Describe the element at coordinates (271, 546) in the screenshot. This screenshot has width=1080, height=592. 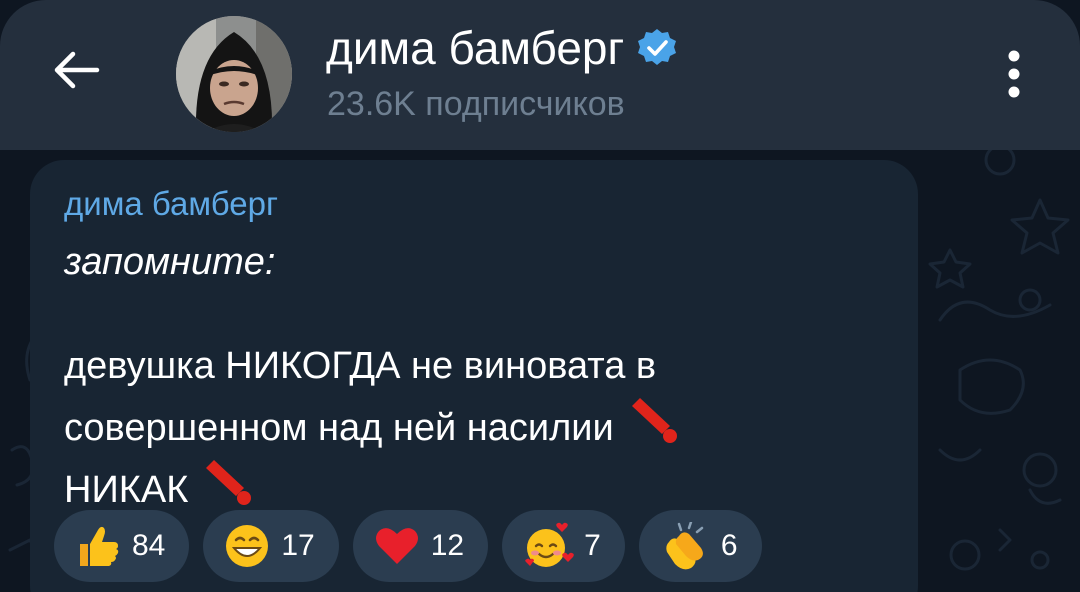
I see `reaction-grinning: 17` at that location.